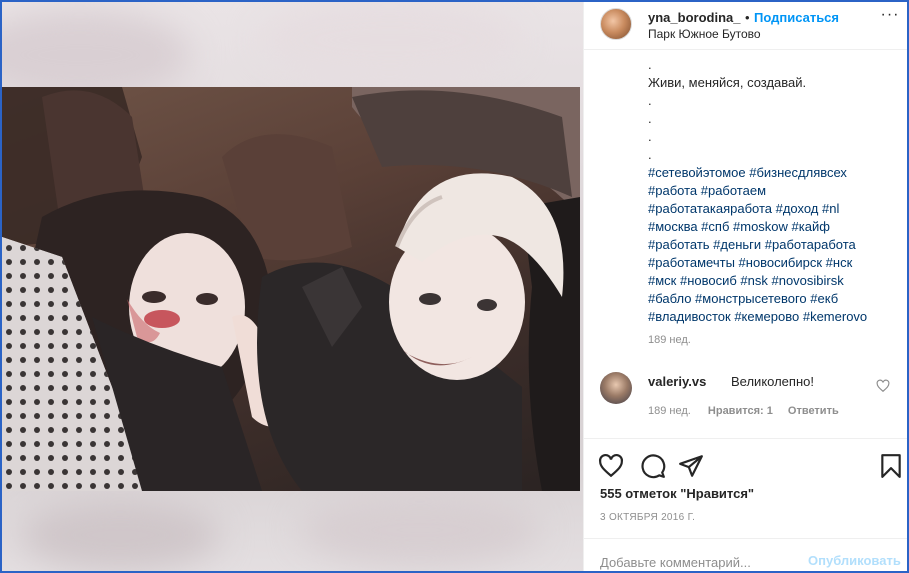  What do you see at coordinates (616, 24) in the screenshot?
I see `author-avatar` at bounding box center [616, 24].